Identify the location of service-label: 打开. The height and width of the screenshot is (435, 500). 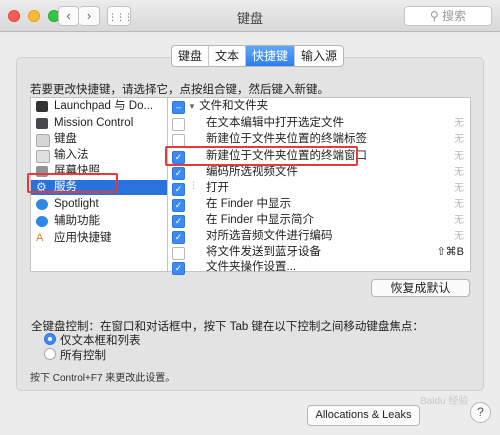
(217, 188).